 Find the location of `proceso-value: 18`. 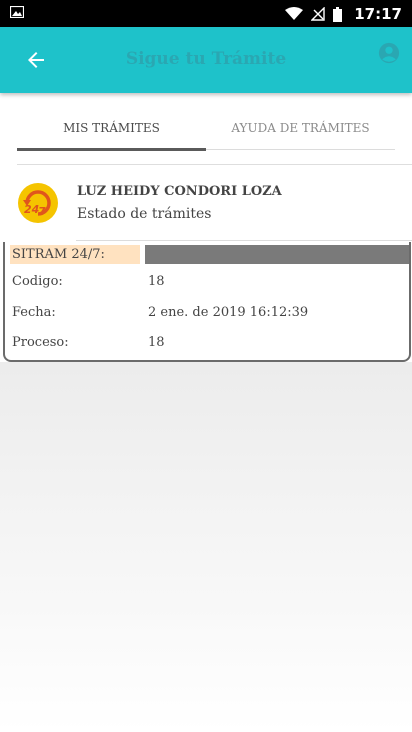

proceso-value: 18 is located at coordinates (156, 342).